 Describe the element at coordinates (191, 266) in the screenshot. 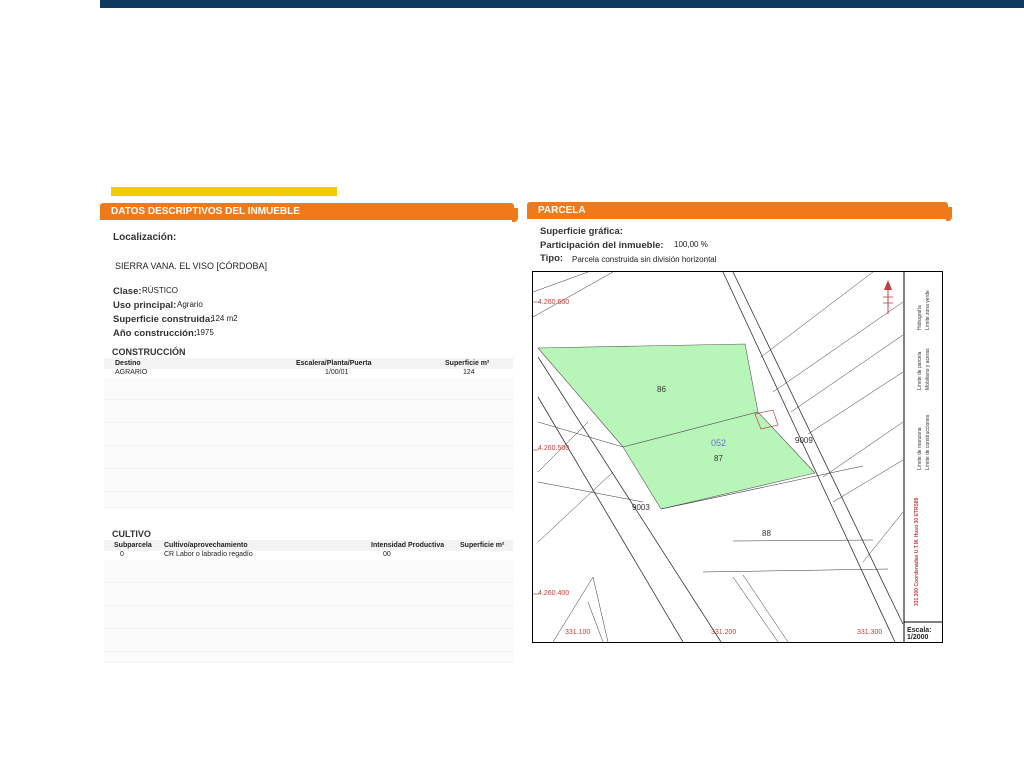

I see `localizacion-value: SIERRA VANA. EL VISO [CÓRDOBA]` at that location.